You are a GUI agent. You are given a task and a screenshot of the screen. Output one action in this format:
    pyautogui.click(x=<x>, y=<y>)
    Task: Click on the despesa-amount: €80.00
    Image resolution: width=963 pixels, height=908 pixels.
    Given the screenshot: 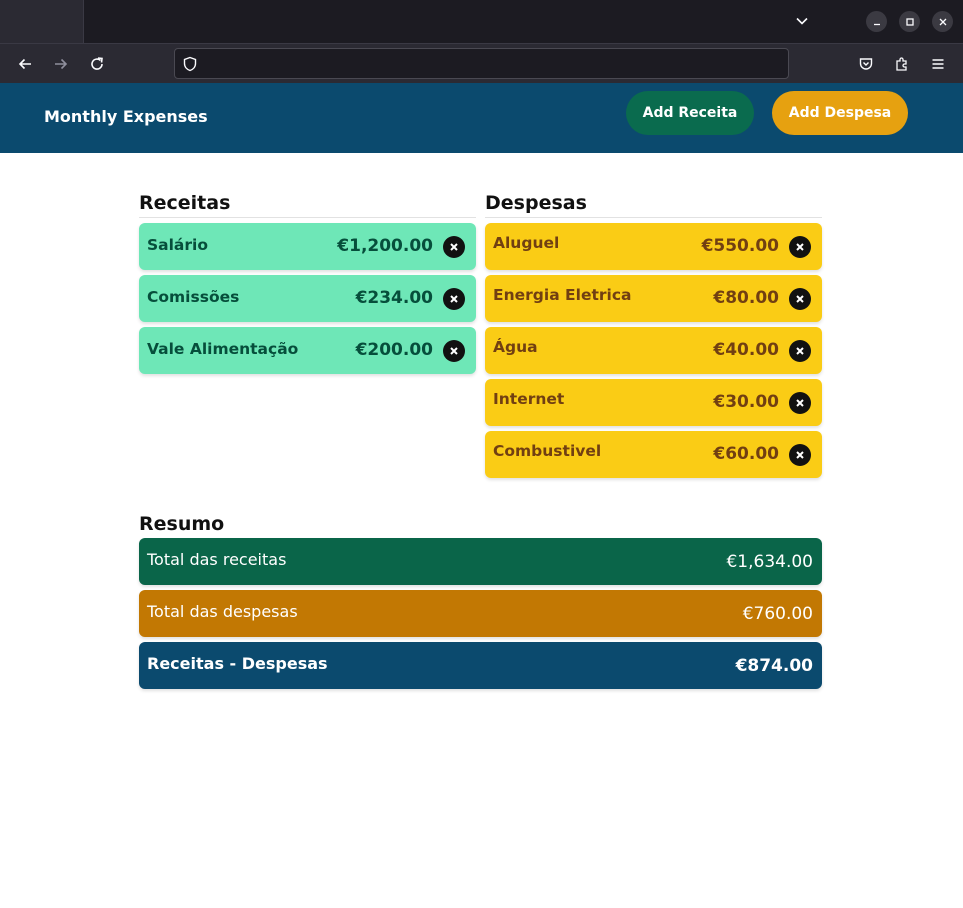 What is the action you would take?
    pyautogui.click(x=746, y=298)
    